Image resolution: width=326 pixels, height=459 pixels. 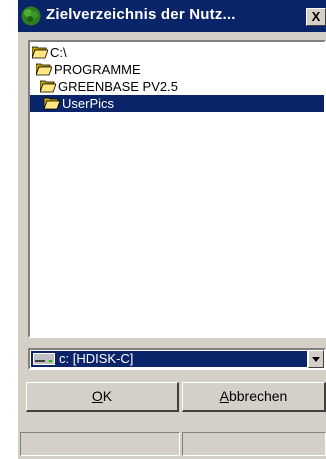 I want to click on ok-label-rest: K, so click(x=107, y=396).